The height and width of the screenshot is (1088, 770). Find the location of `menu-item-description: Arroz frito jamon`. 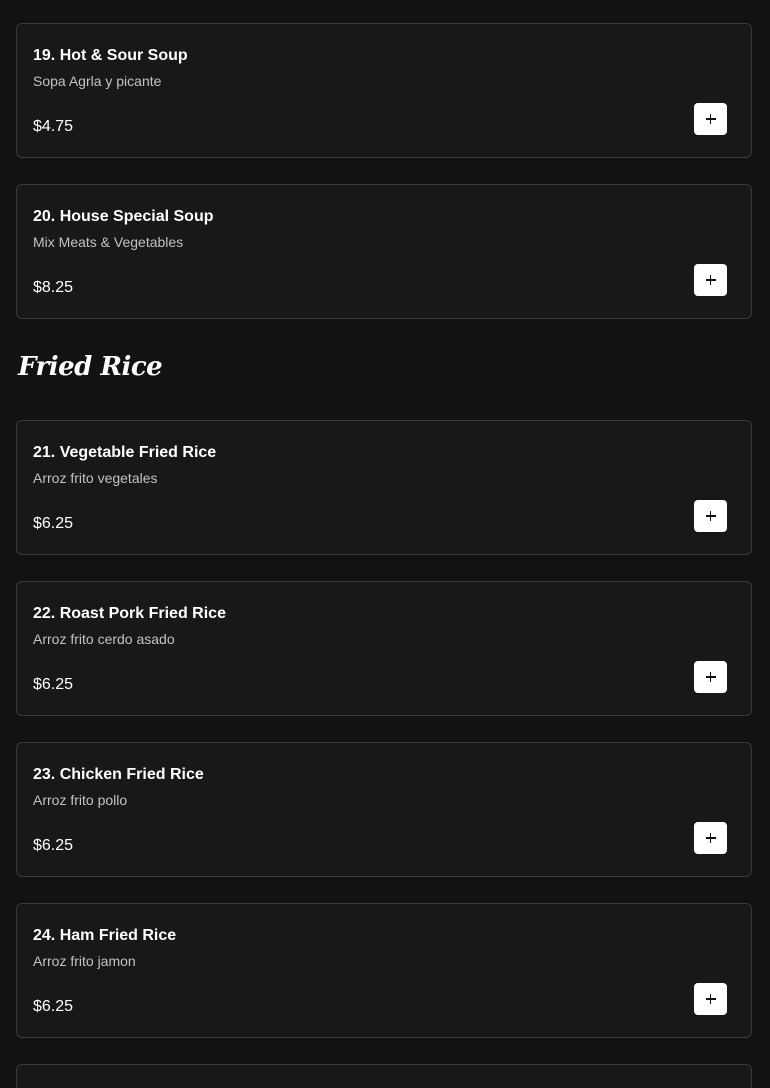

menu-item-description: Arroz frito jamon is located at coordinates (84, 961).